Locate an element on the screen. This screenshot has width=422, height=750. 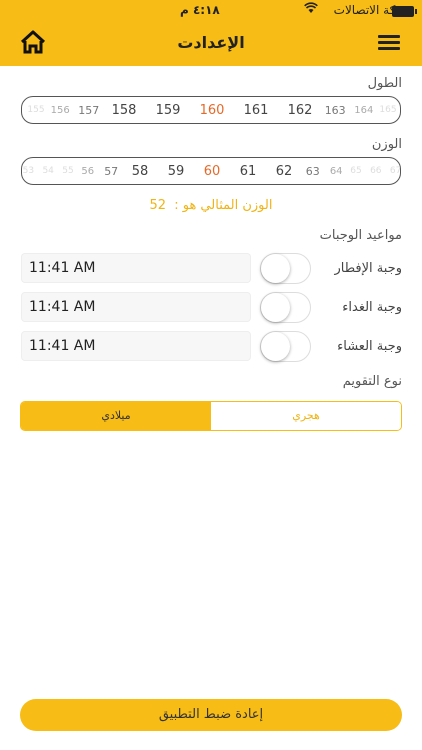
breakfast-label: وجبة الإفطار is located at coordinates (368, 268).